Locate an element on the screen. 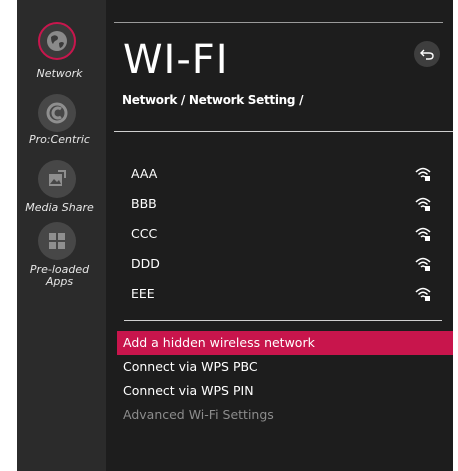  network-ssid: DDD is located at coordinates (145, 263).